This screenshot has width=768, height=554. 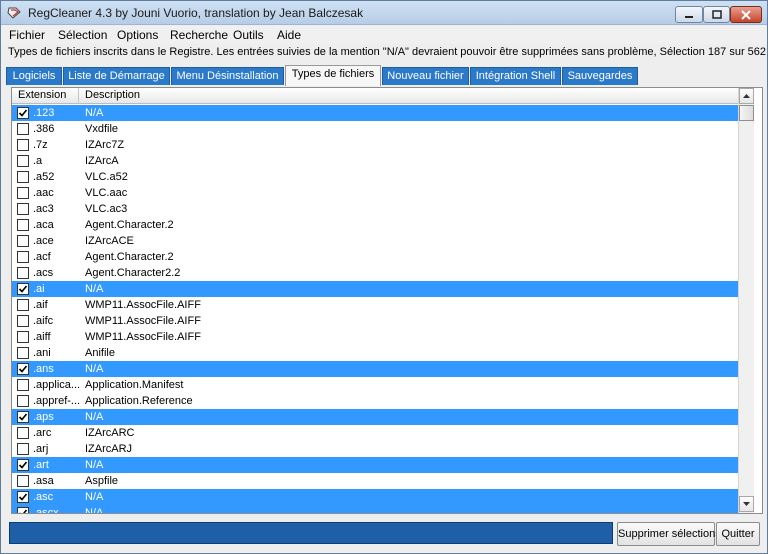 I want to click on checkmark-icon, so click(x=23, y=511).